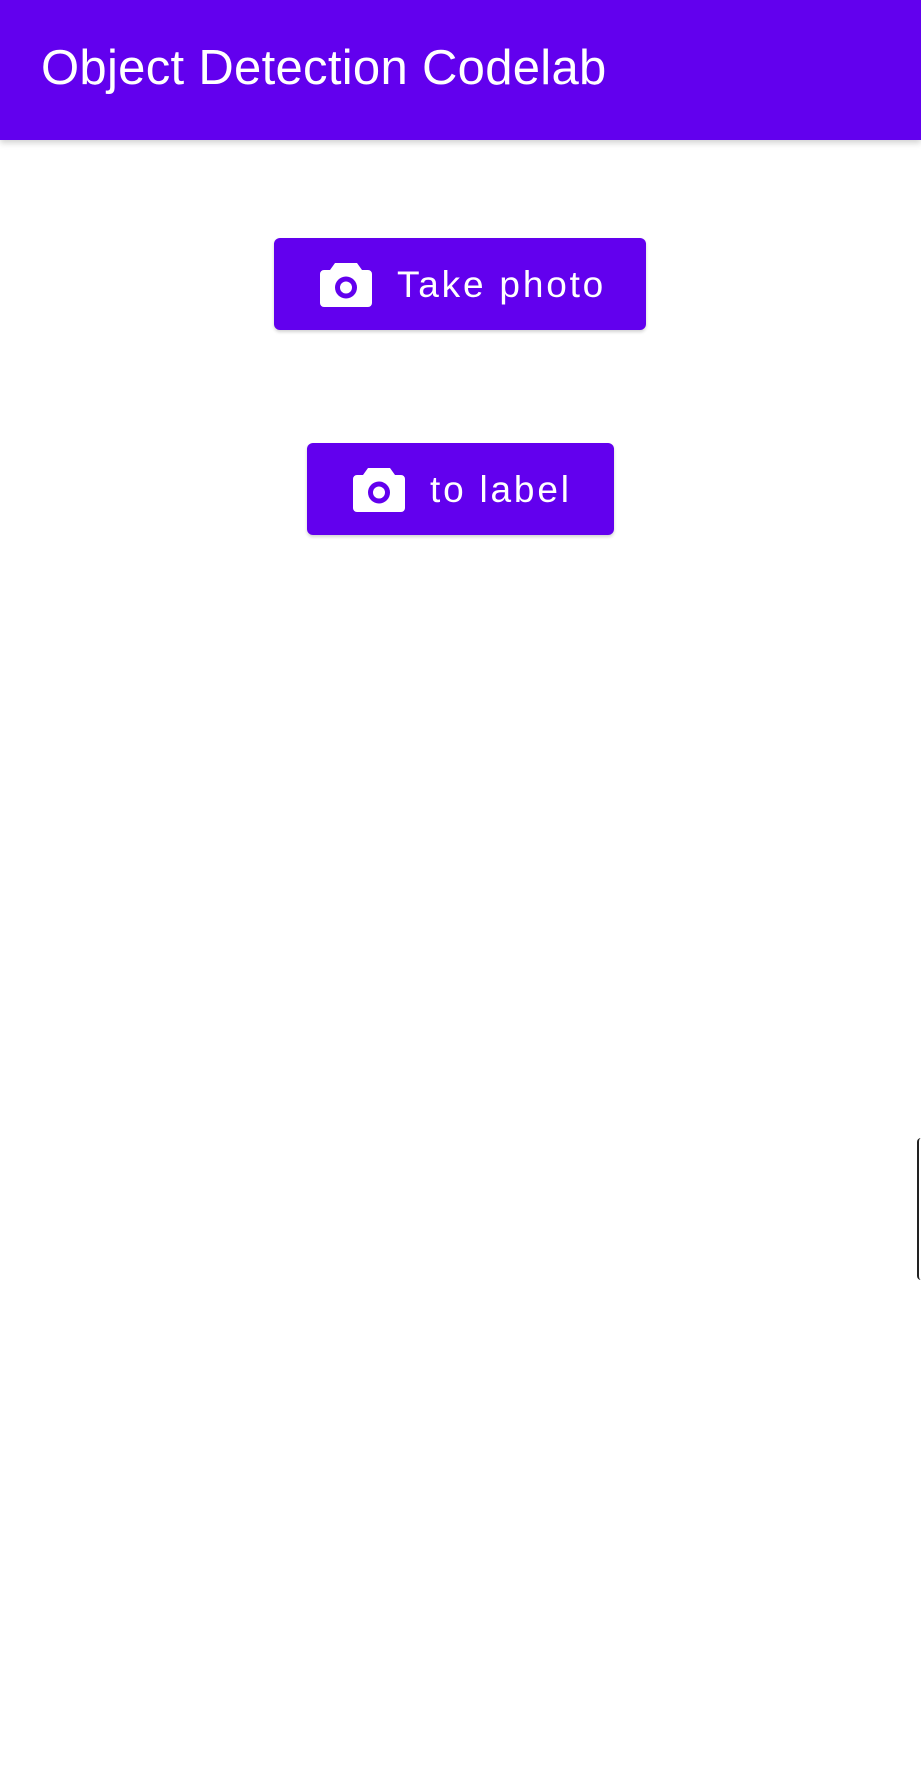 The height and width of the screenshot is (1778, 921). I want to click on to-label-label: to label, so click(501, 489).